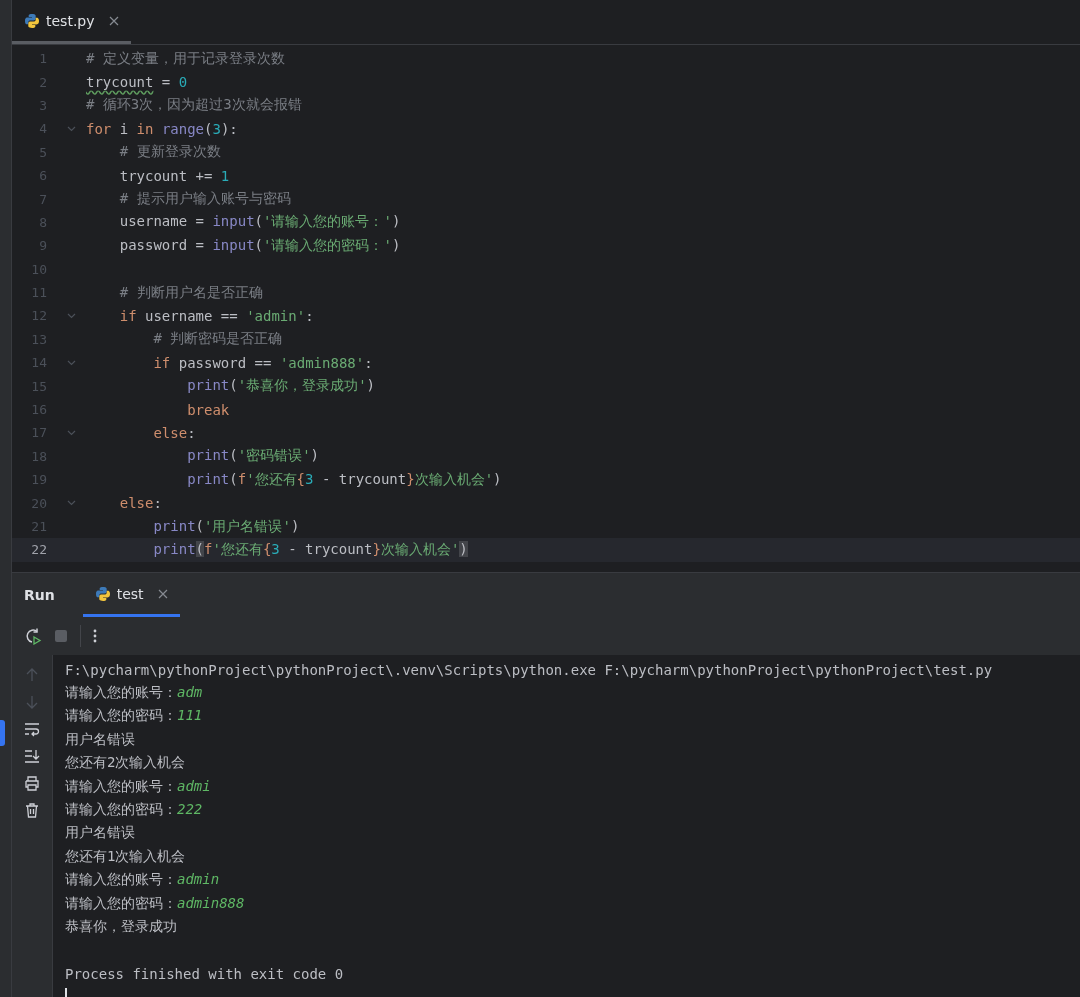 The image size is (1080, 997). What do you see at coordinates (216, 316) in the screenshot?
I see `code-line: if username == 'admin':` at bounding box center [216, 316].